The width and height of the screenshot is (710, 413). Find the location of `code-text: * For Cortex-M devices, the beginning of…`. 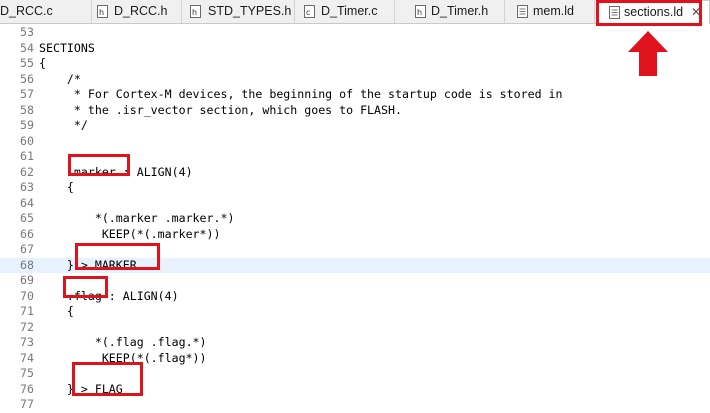

code-text: * For Cortex-M devices, the beginning of… is located at coordinates (301, 94).